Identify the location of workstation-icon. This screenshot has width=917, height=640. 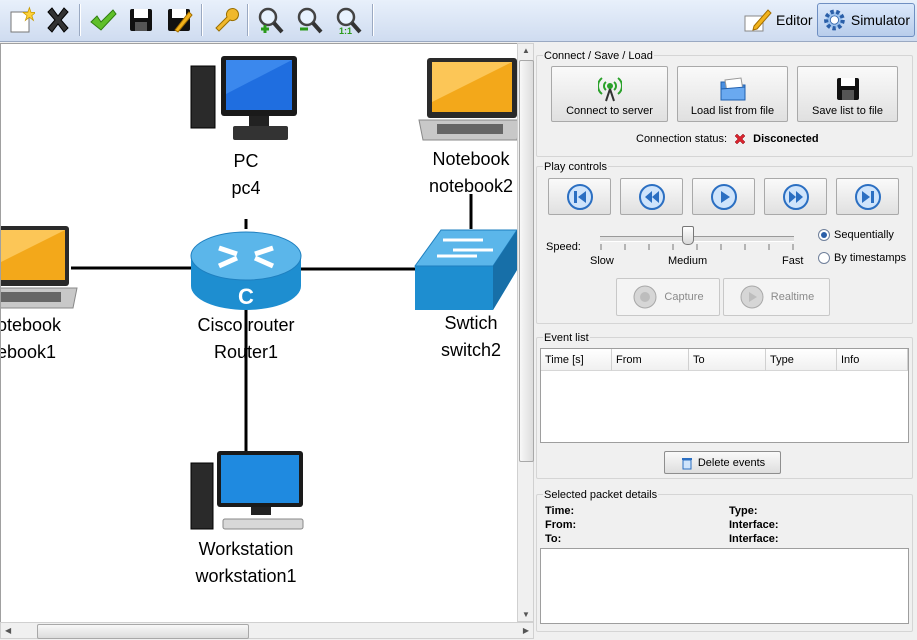
(247, 491).